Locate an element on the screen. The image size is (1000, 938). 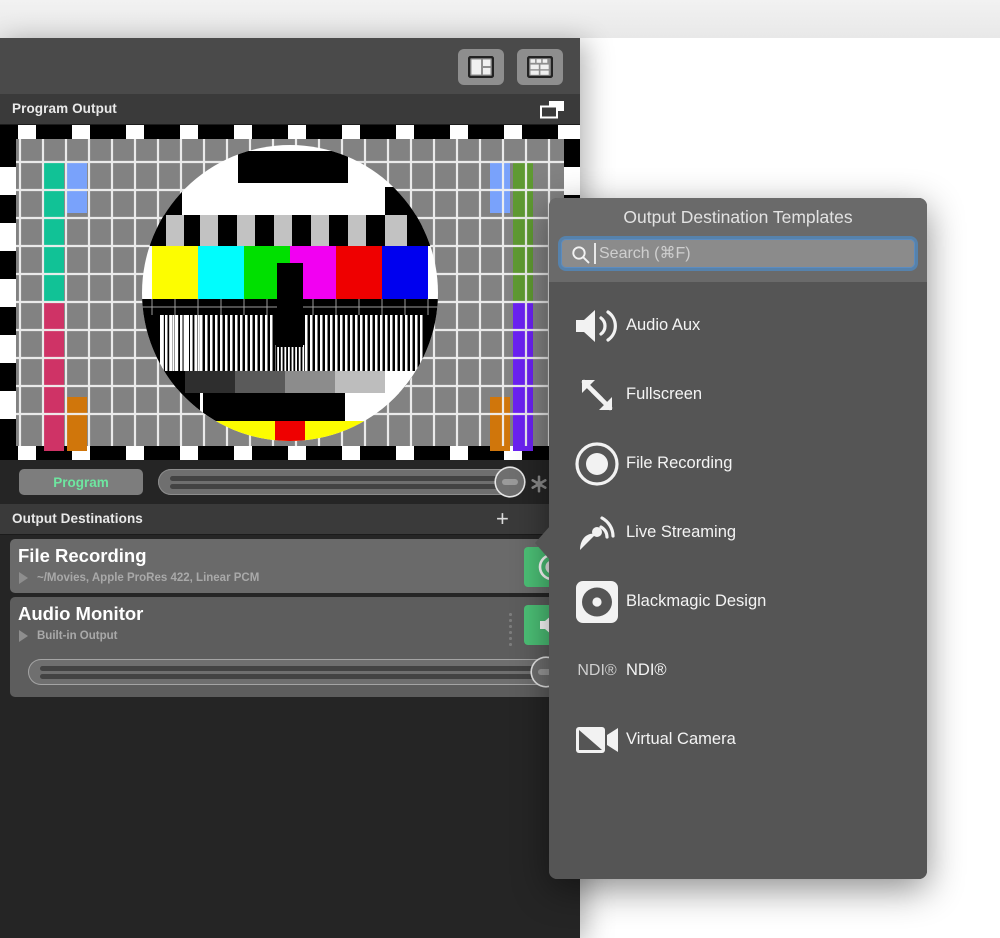
destination-name: File Recording is located at coordinates (82, 555).